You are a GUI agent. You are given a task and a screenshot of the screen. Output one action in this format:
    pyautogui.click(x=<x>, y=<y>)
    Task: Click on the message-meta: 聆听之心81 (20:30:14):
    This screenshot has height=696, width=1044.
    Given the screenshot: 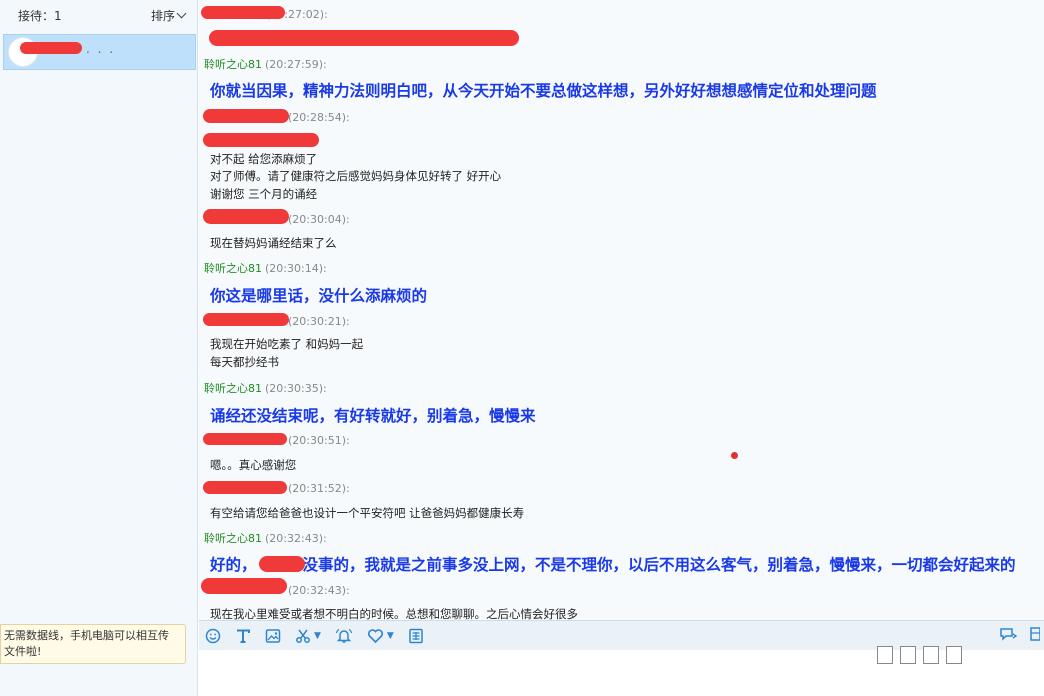 What is the action you would take?
    pyautogui.click(x=265, y=268)
    